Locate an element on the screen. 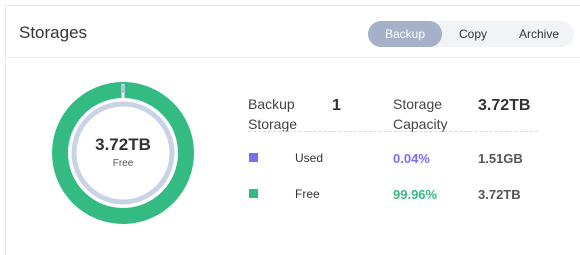  used-amount: 1.51GB is located at coordinates (500, 158).